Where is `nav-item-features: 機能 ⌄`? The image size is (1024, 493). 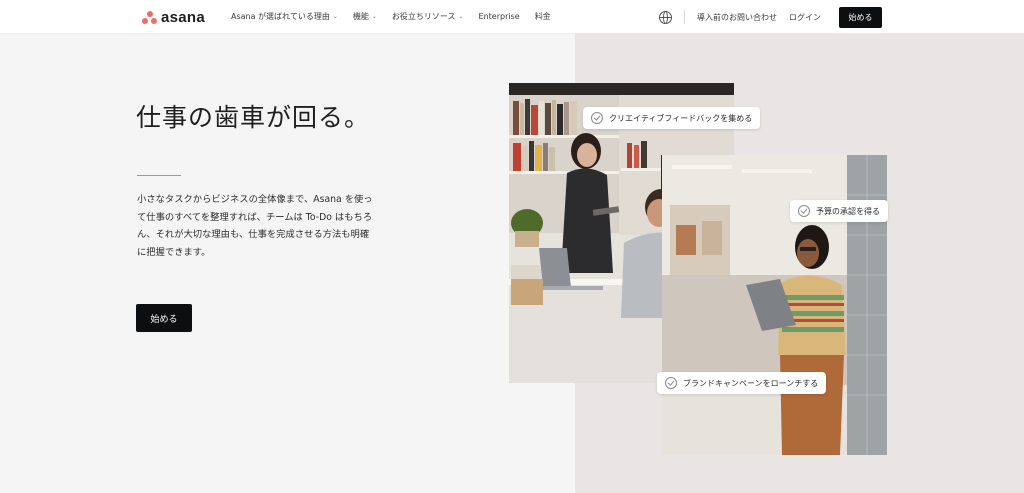 nav-item-features: 機能 ⌄ is located at coordinates (365, 16).